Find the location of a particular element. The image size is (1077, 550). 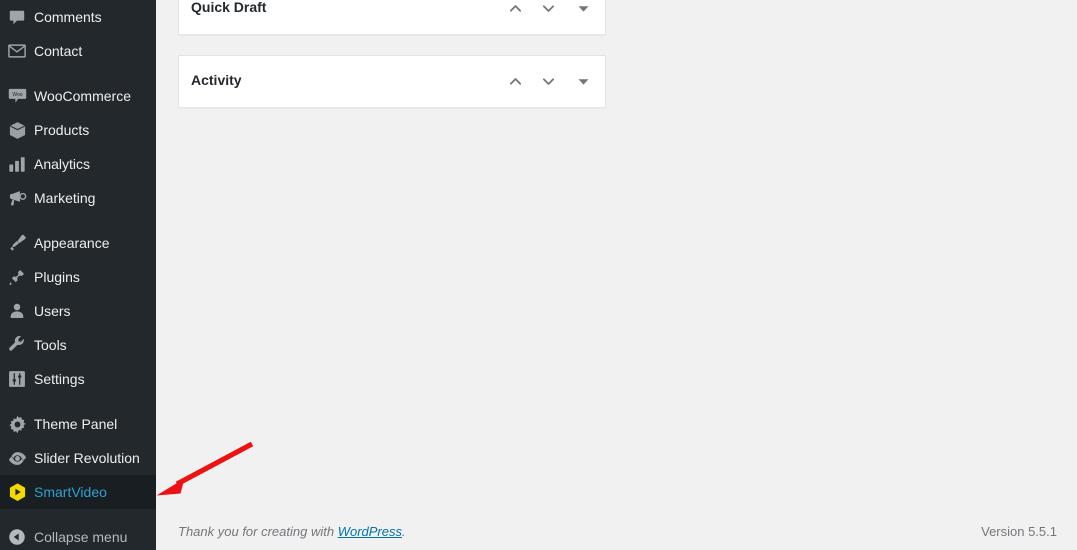

sidebar-item-label: Comments is located at coordinates (68, 17).